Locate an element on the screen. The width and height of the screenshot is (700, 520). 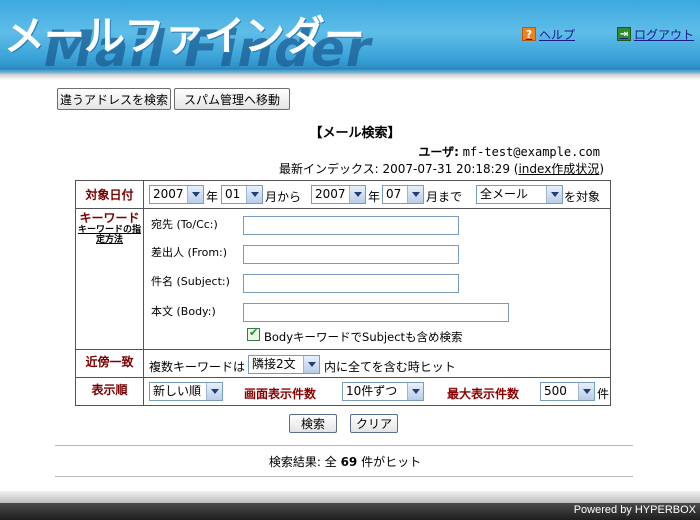
clear-button: クリア is located at coordinates (374, 423).